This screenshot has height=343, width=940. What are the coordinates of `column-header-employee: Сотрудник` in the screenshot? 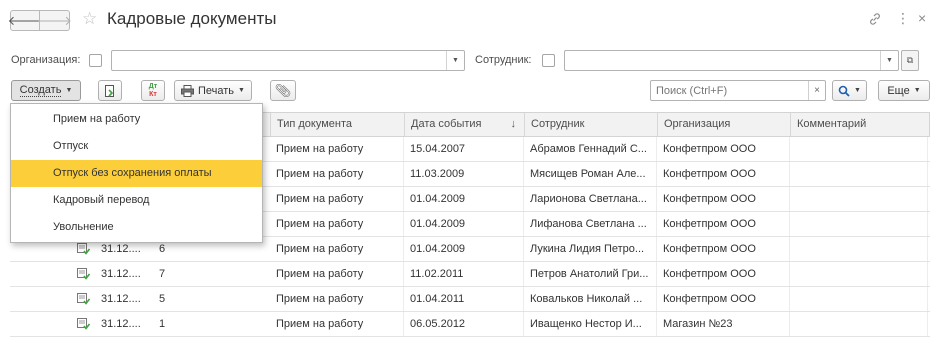 It's located at (591, 124).